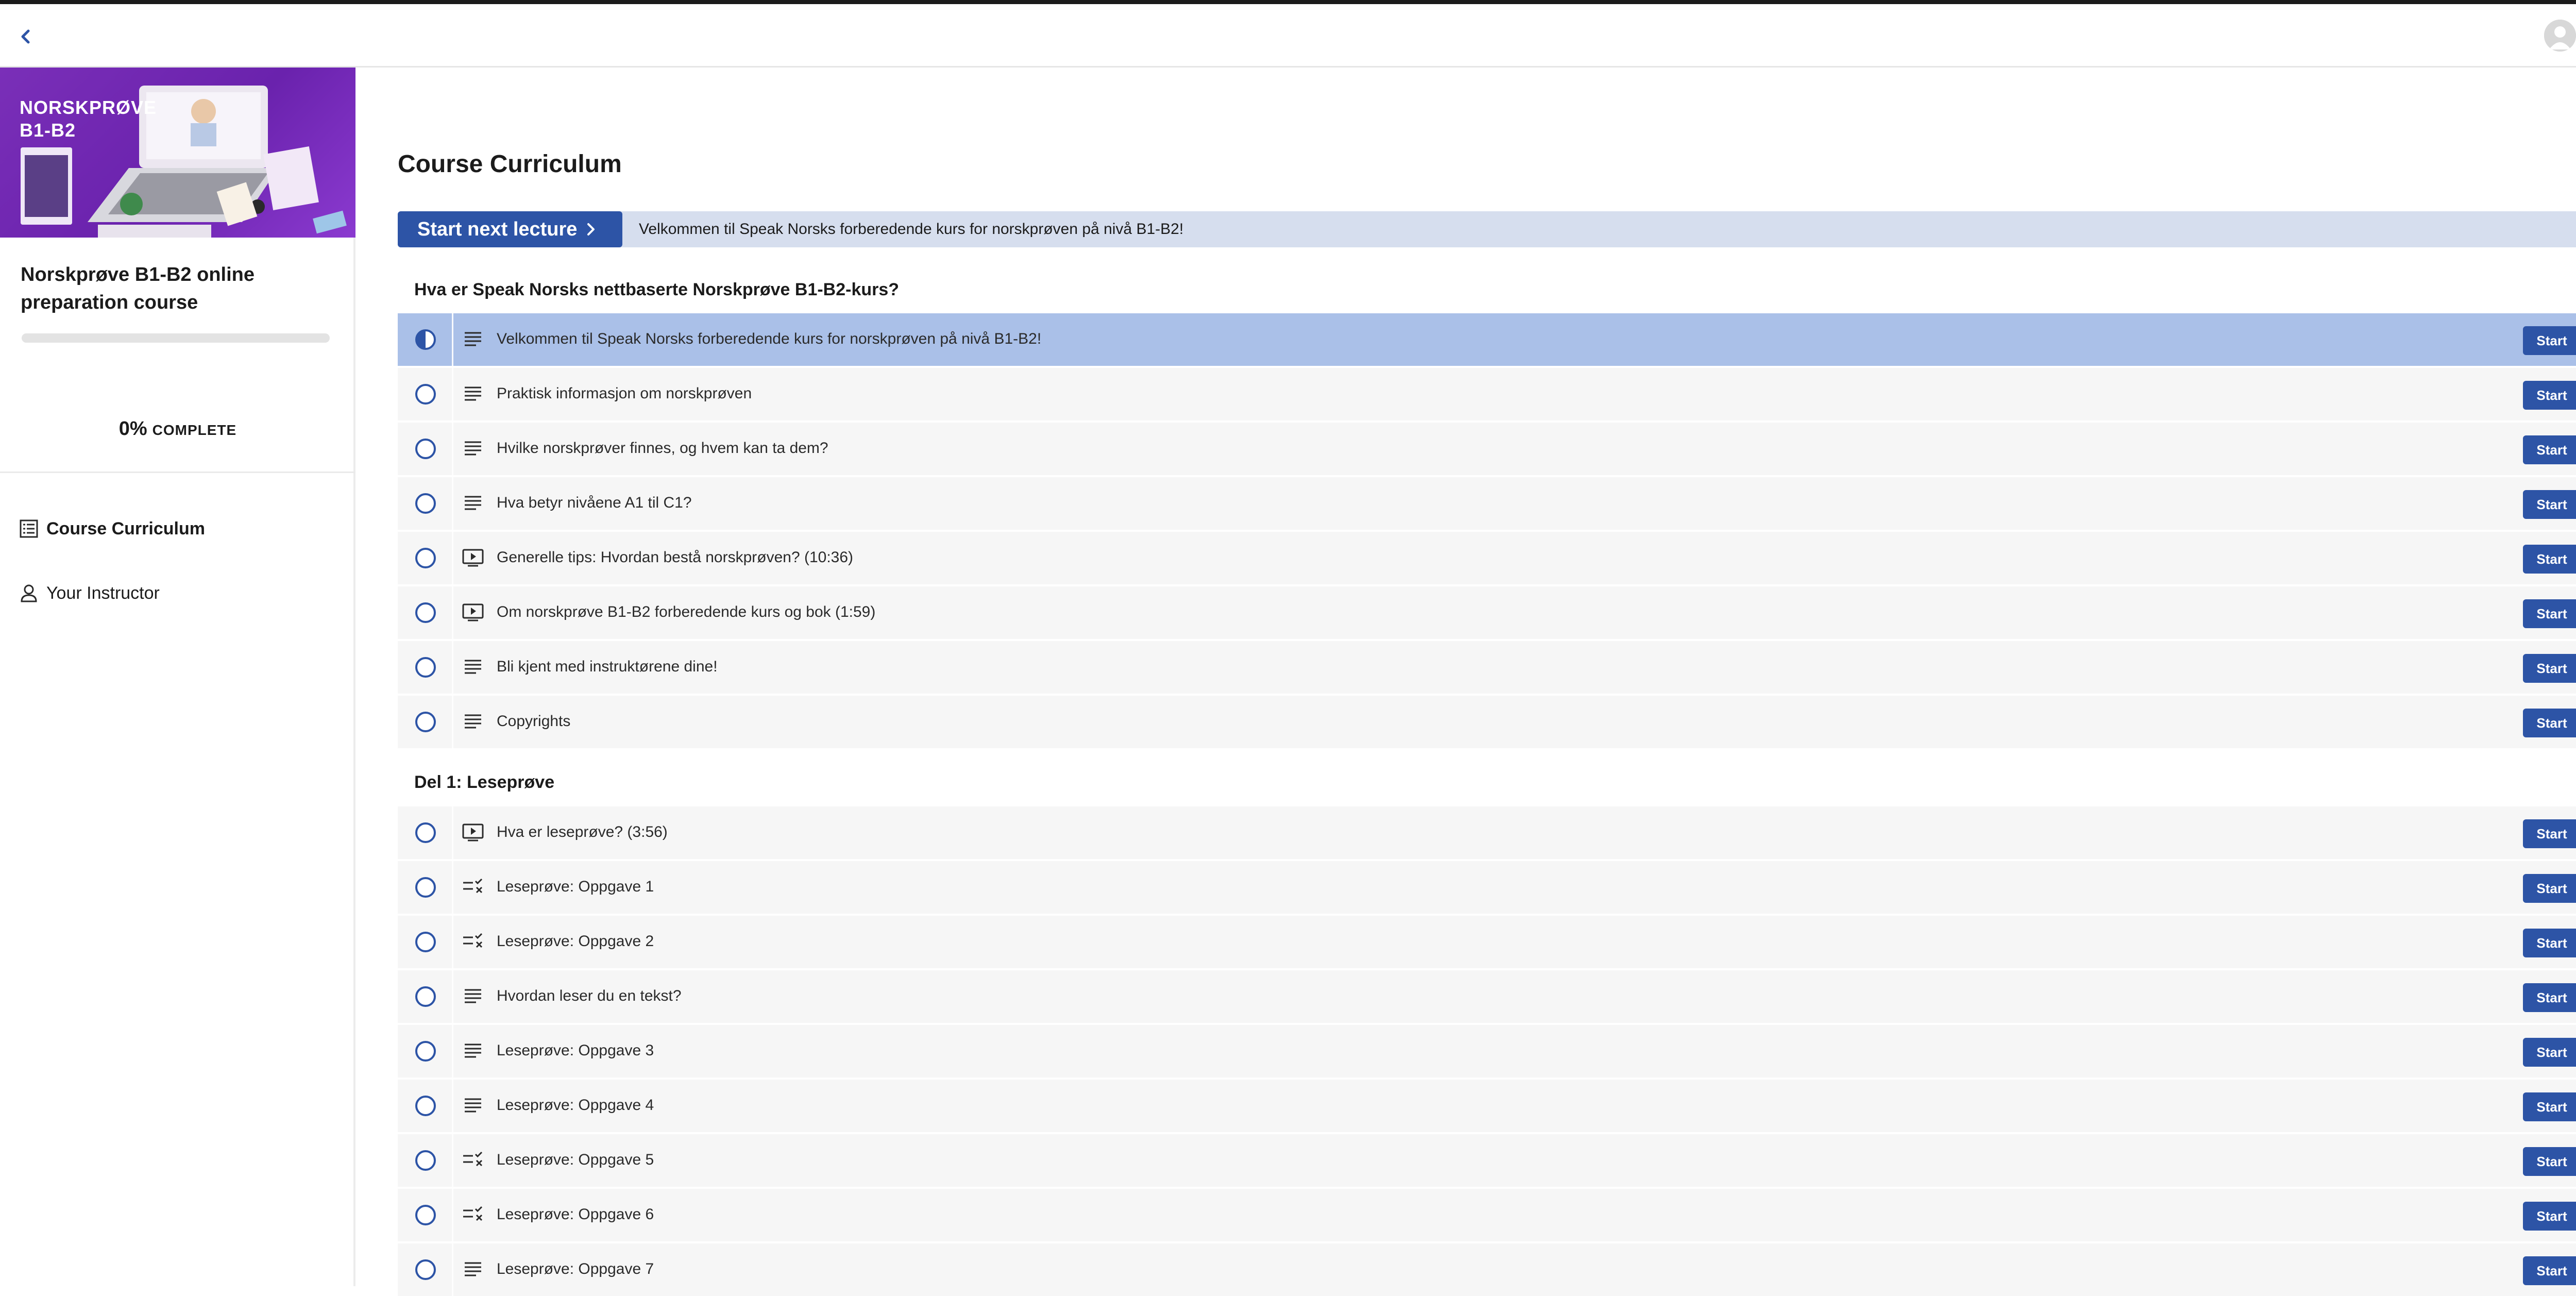 The width and height of the screenshot is (2576, 1296). I want to click on lecture-row: Leseprøve: Oppgave 5 Start, so click(1487, 1161).